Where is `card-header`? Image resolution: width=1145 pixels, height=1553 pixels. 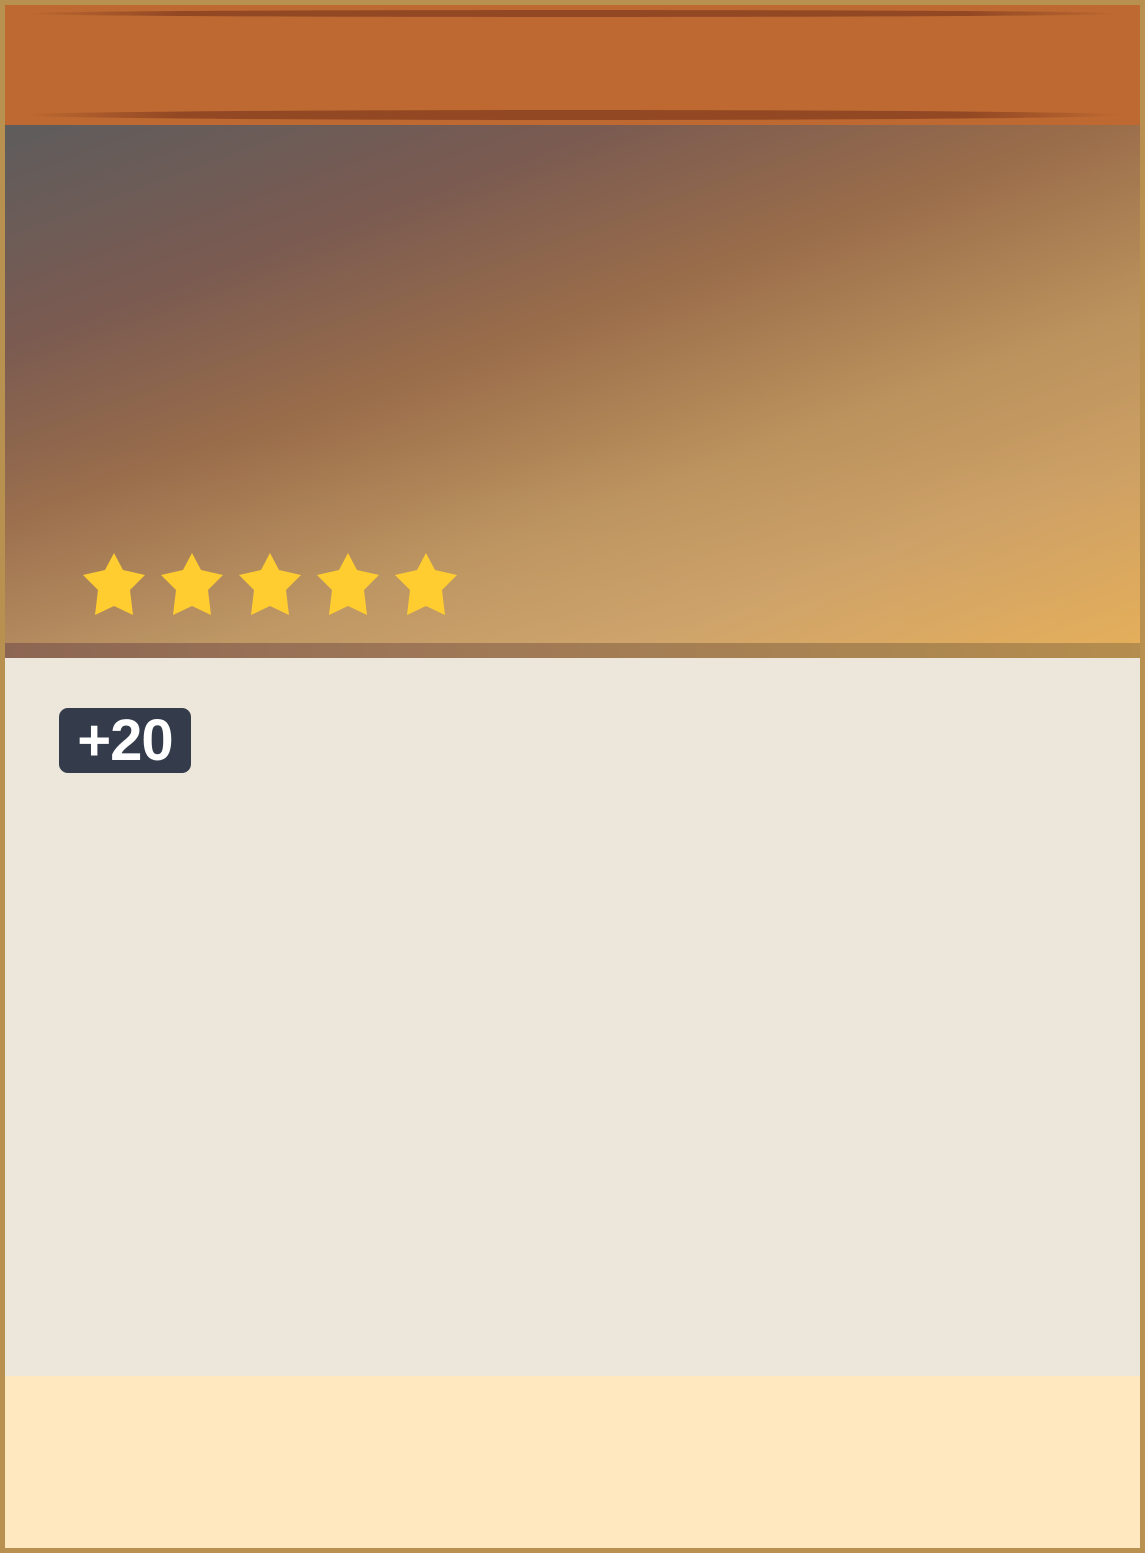 card-header is located at coordinates (572, 65).